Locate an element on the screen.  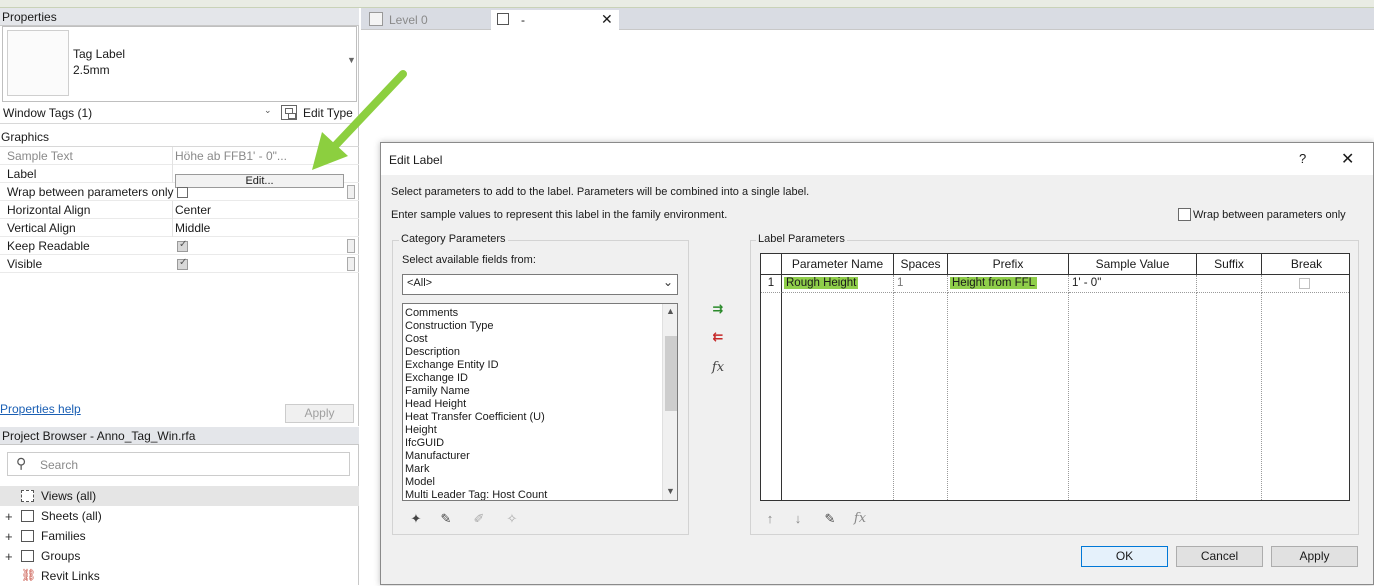
row-header-corner is located at coordinates (771, 264).